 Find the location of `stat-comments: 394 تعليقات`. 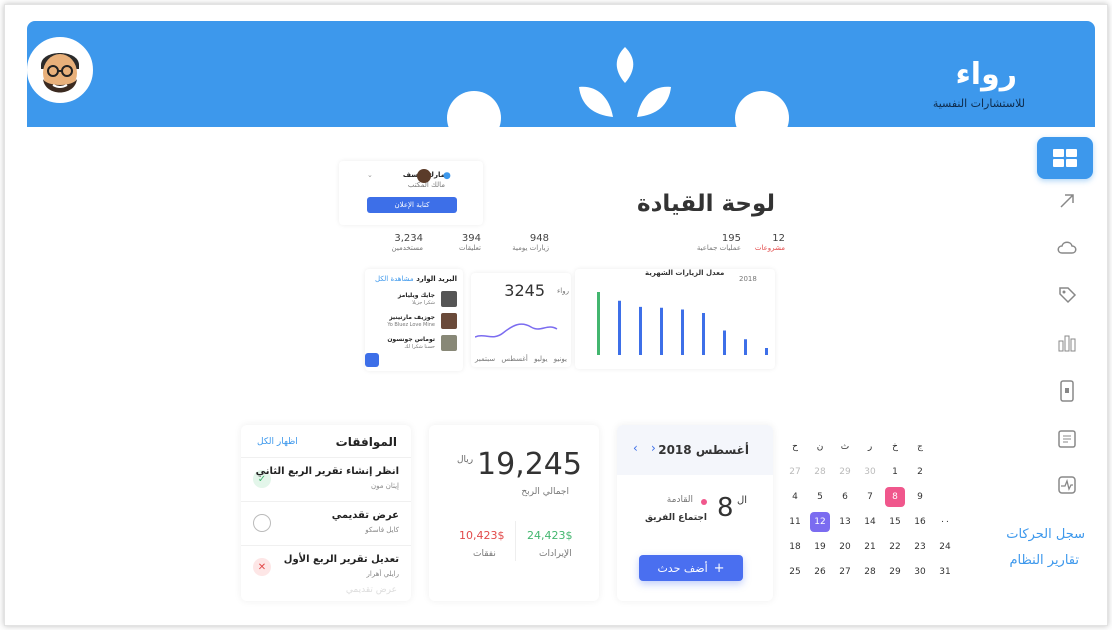

stat-comments: 394 تعليقات is located at coordinates (460, 242).